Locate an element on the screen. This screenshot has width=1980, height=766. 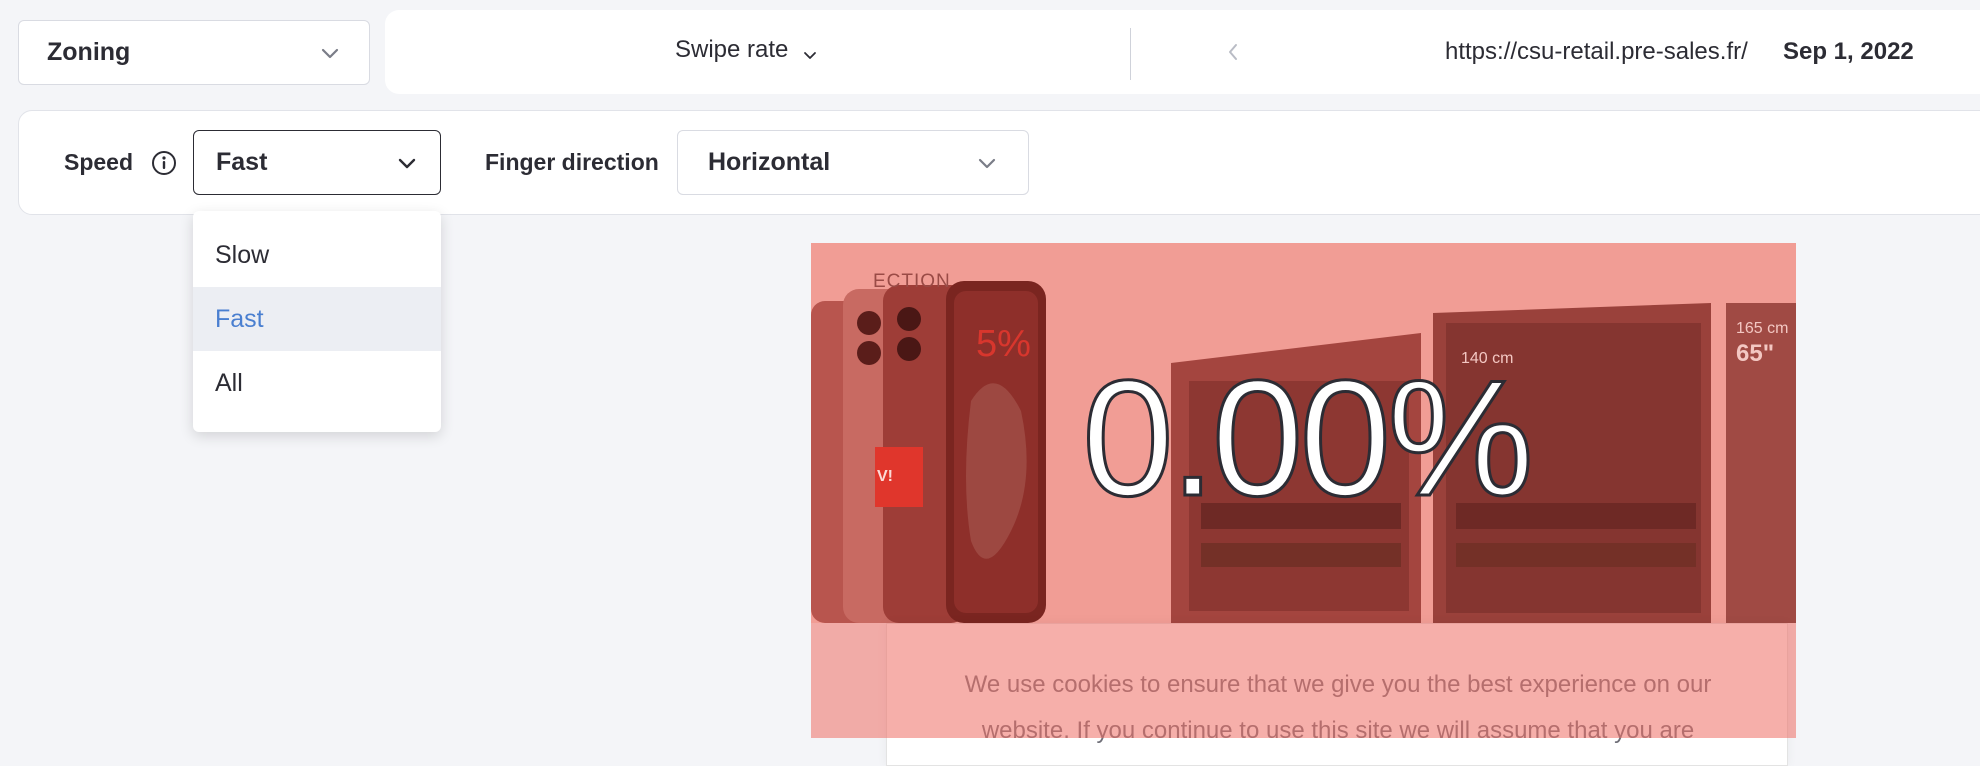
finger-direction-select: Horizontal is located at coordinates (853, 162).